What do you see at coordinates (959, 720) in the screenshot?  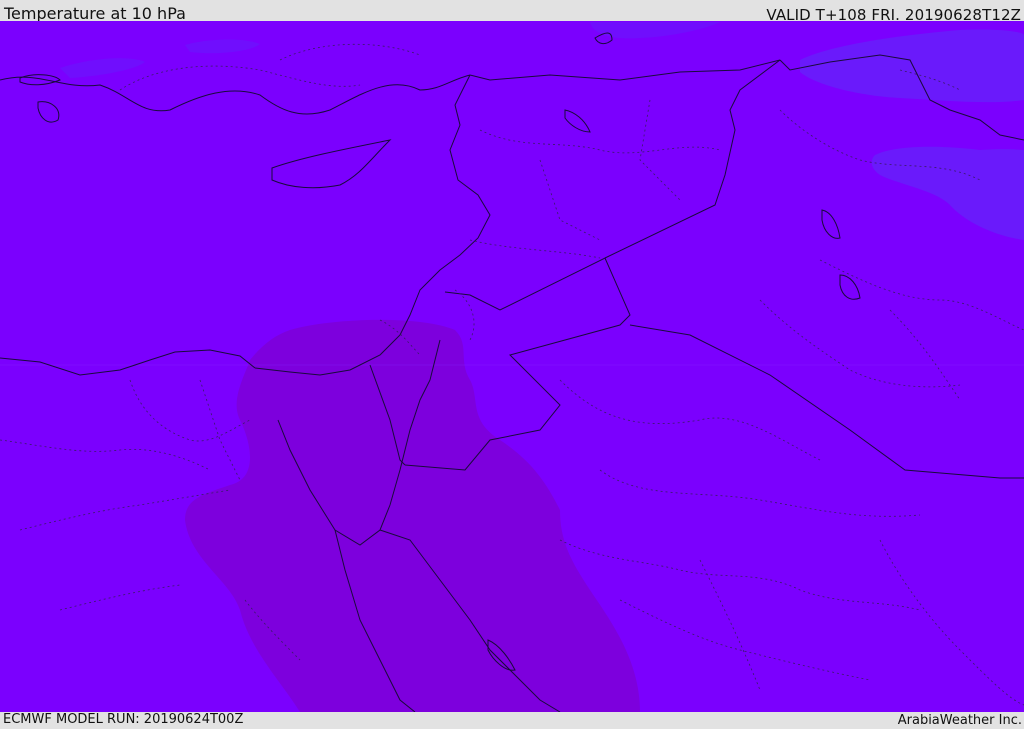 I see `credit-label: ArabiaWeather Inc.` at bounding box center [959, 720].